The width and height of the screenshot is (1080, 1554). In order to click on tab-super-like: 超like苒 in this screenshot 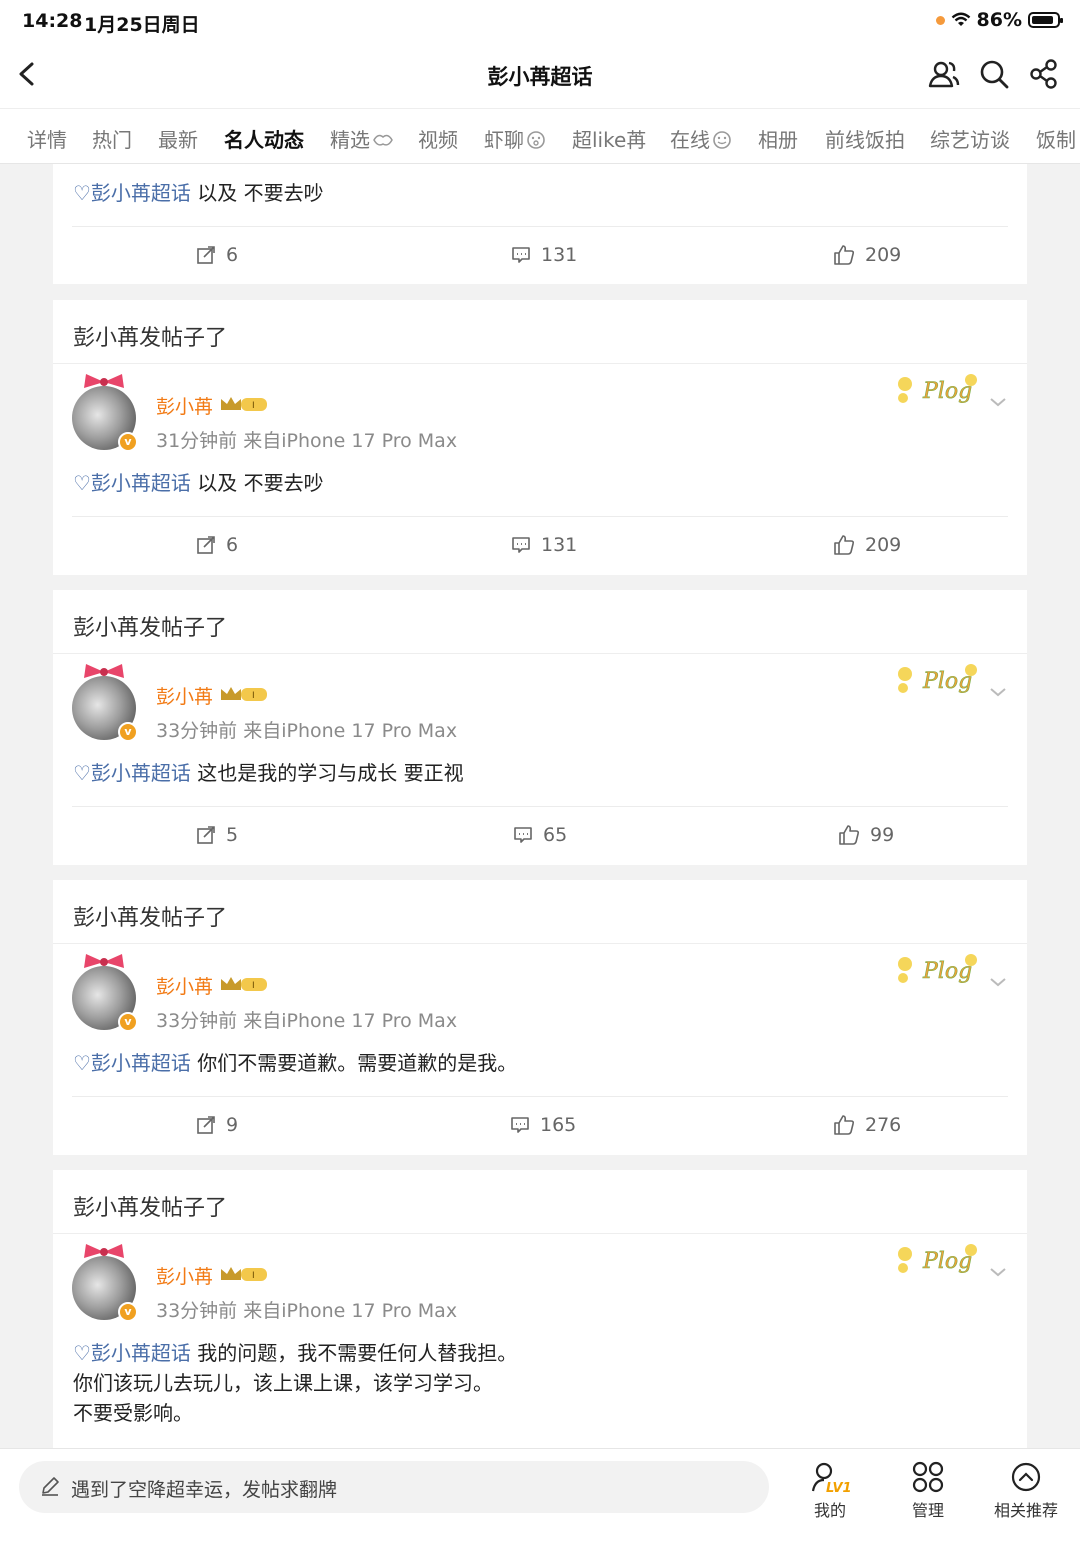, I will do `click(609, 138)`.